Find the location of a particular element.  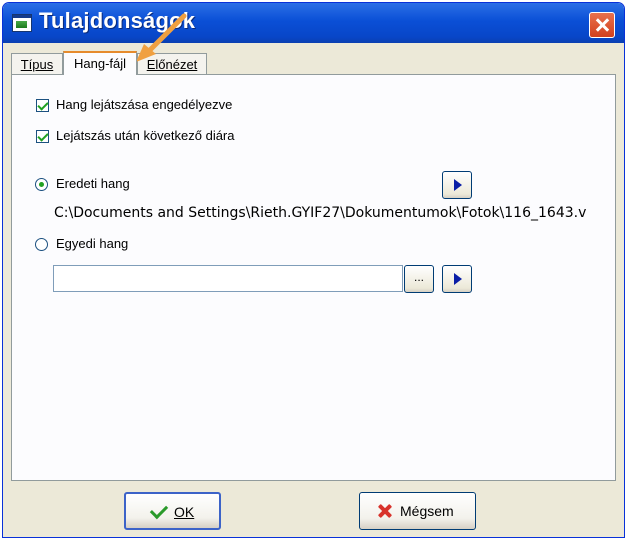

tab-label: Típus is located at coordinates (37, 64).